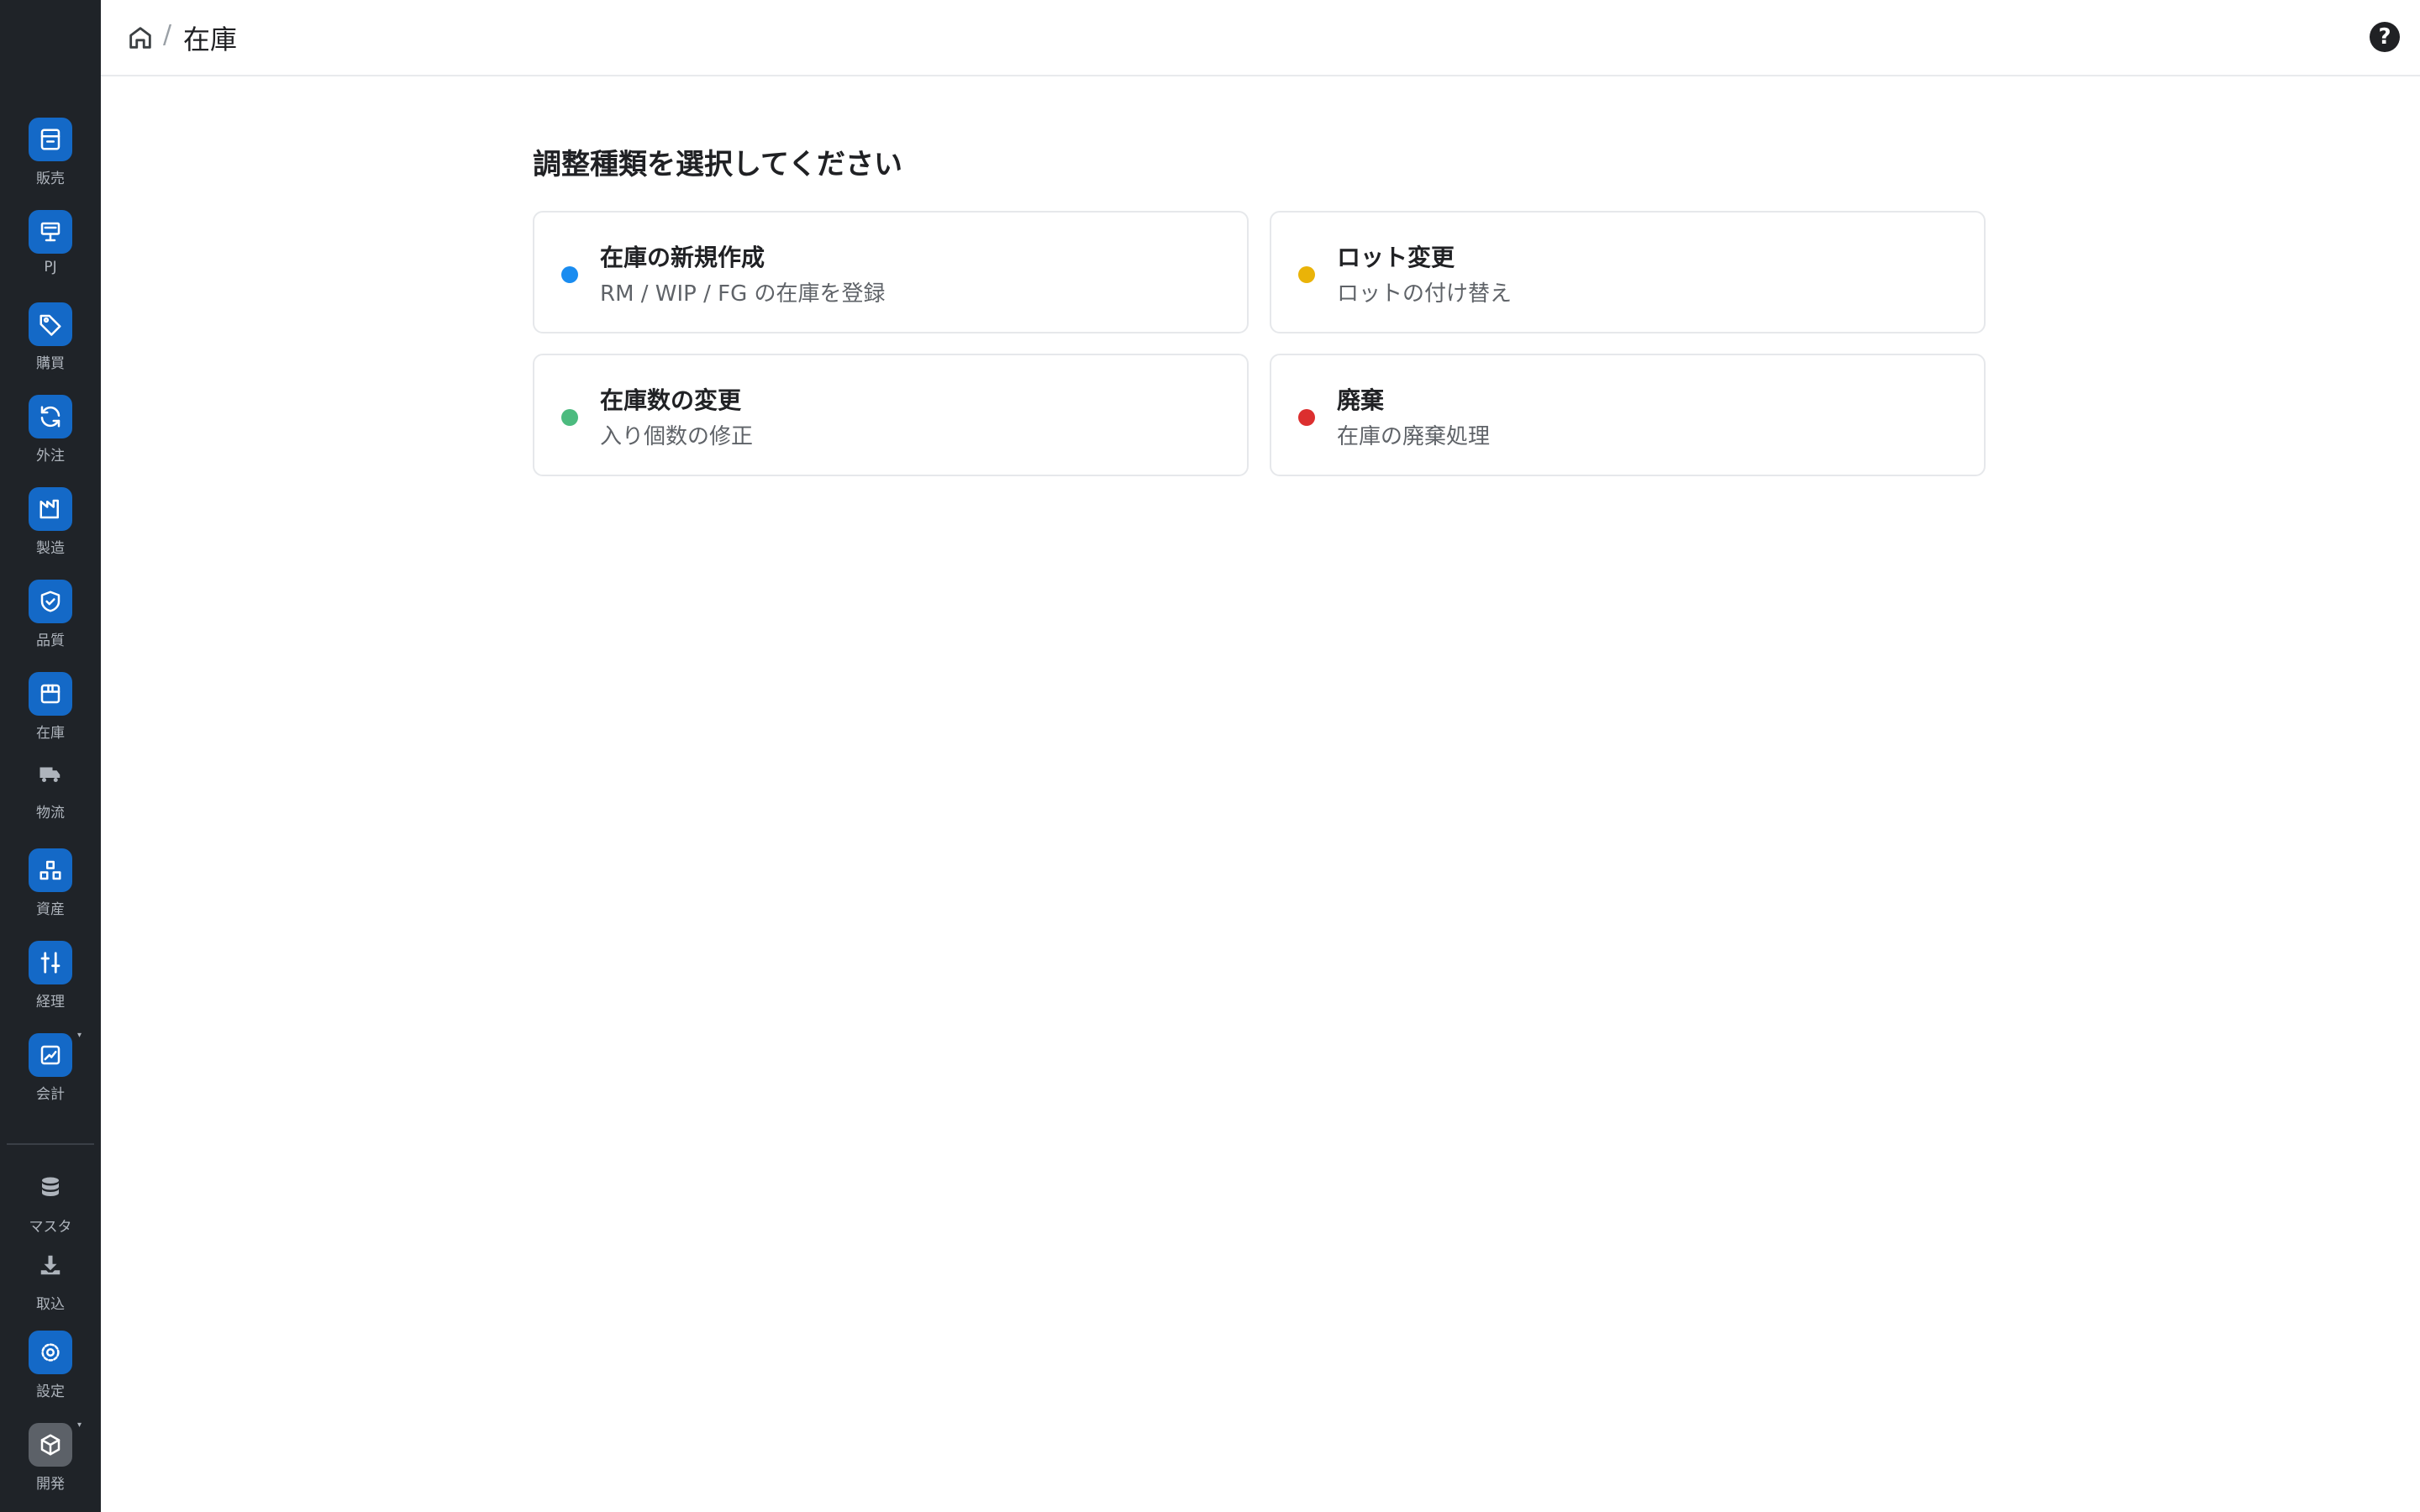  I want to click on top-header: / 在庫 ?, so click(1260, 38).